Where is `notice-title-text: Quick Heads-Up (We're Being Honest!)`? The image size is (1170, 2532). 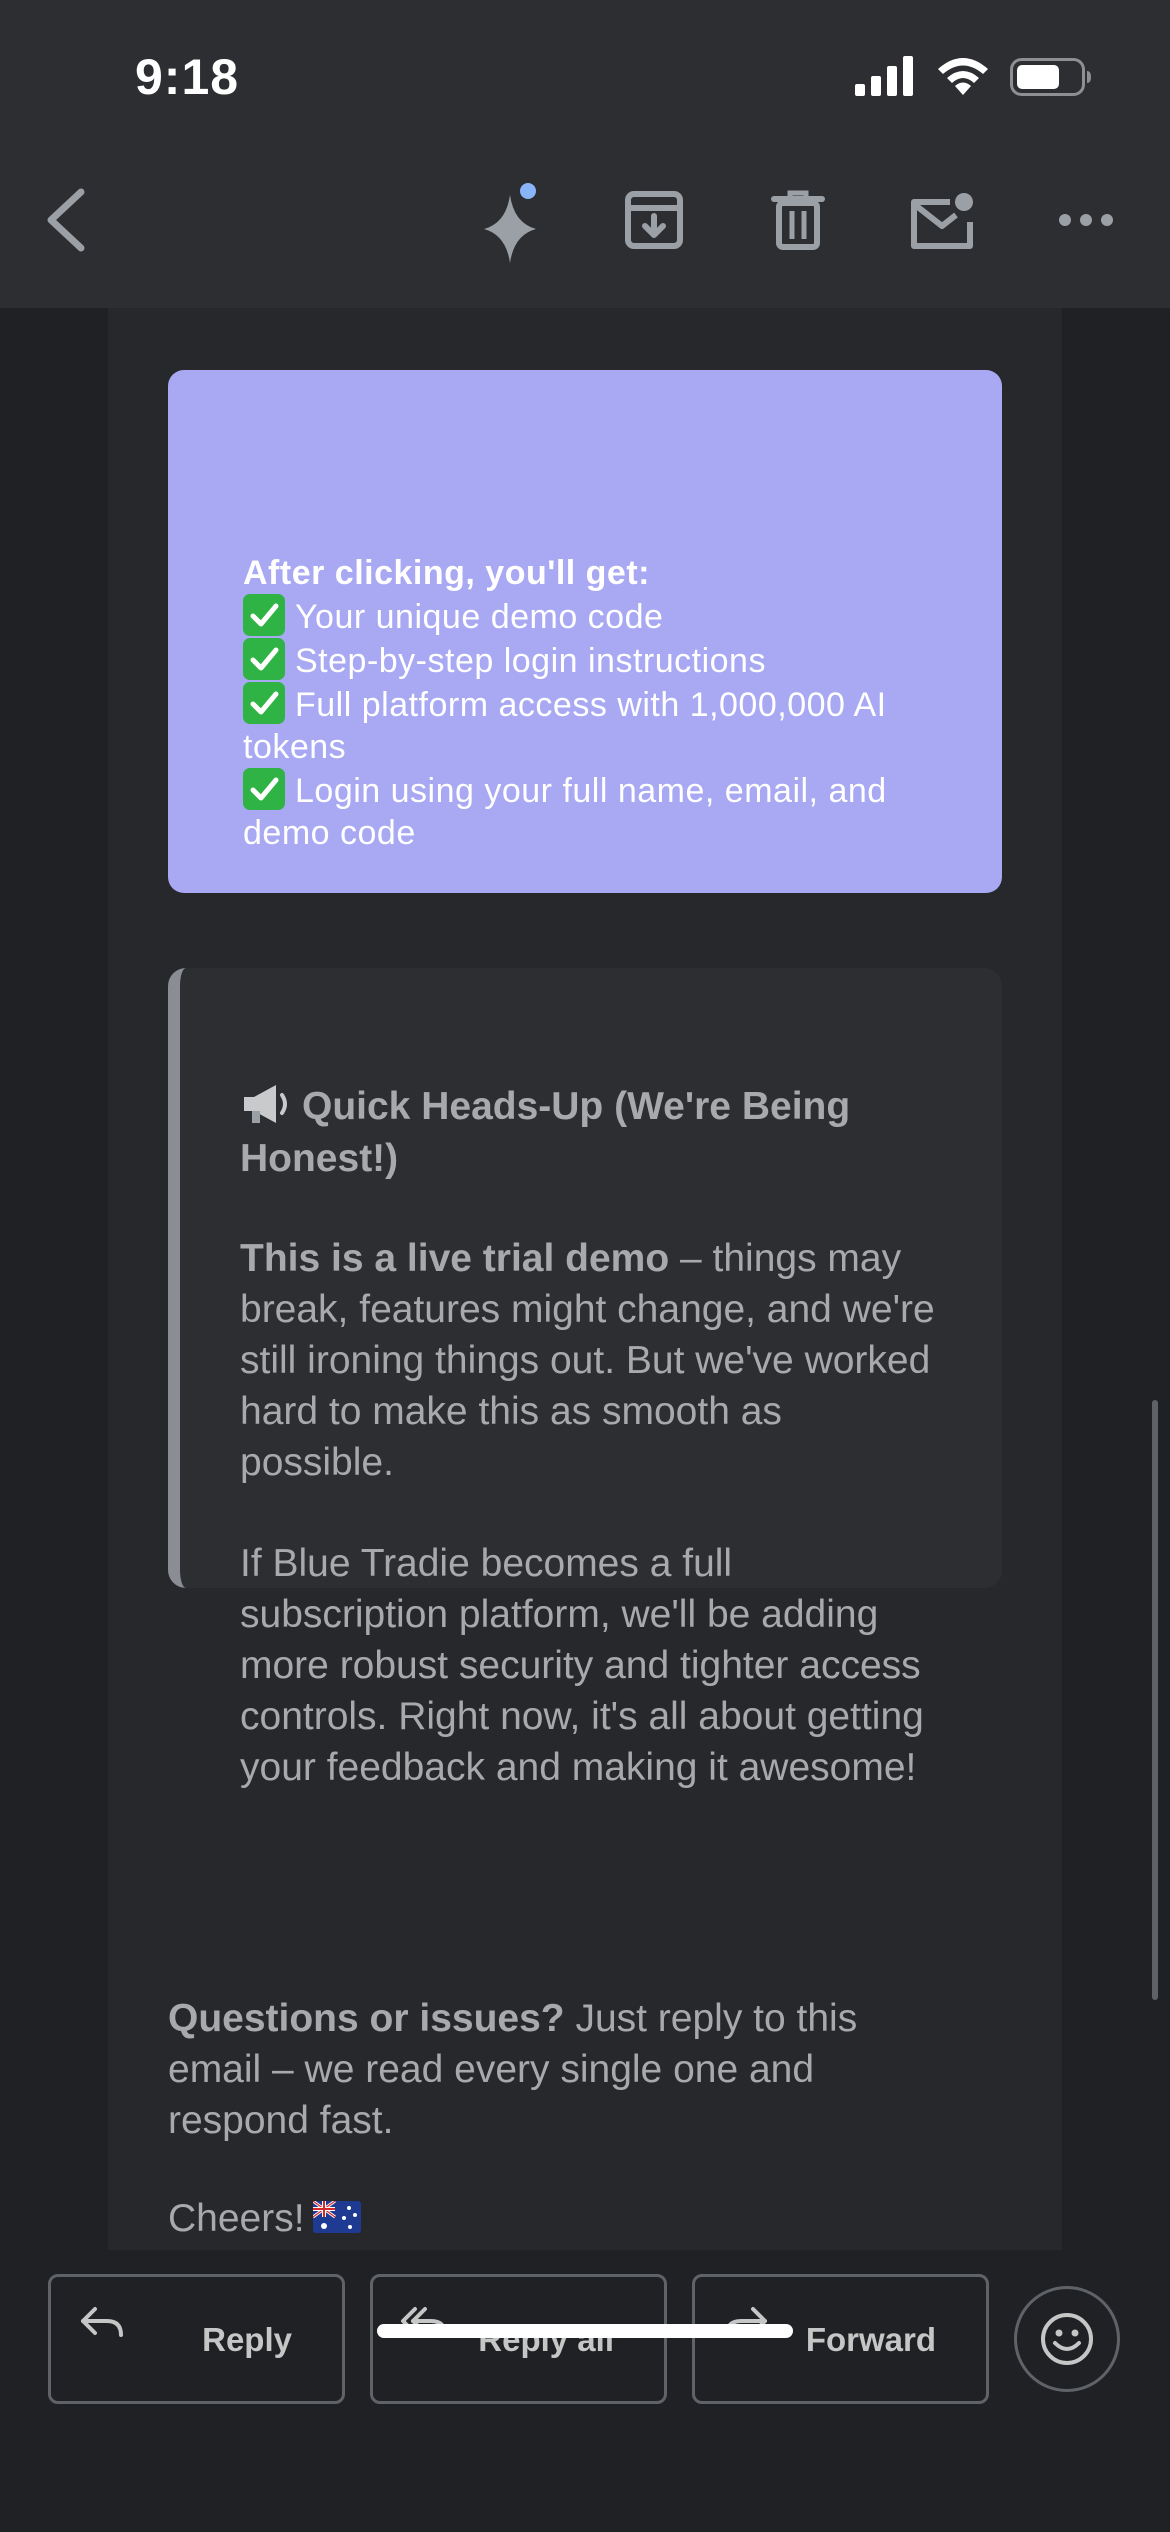
notice-title-text: Quick Heads-Up (We're Being Honest!) is located at coordinates (545, 1132).